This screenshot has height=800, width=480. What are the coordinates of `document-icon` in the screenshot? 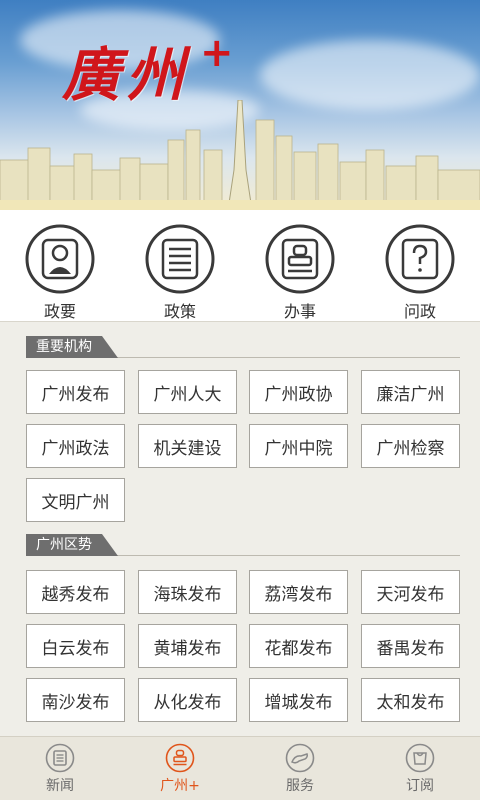 It's located at (180, 259).